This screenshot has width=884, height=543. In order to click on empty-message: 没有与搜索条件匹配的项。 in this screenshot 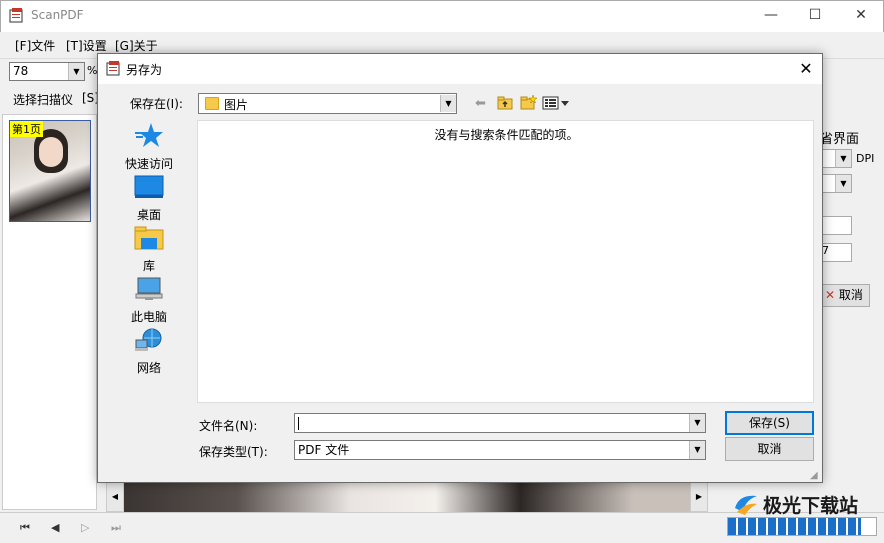, I will do `click(506, 135)`.